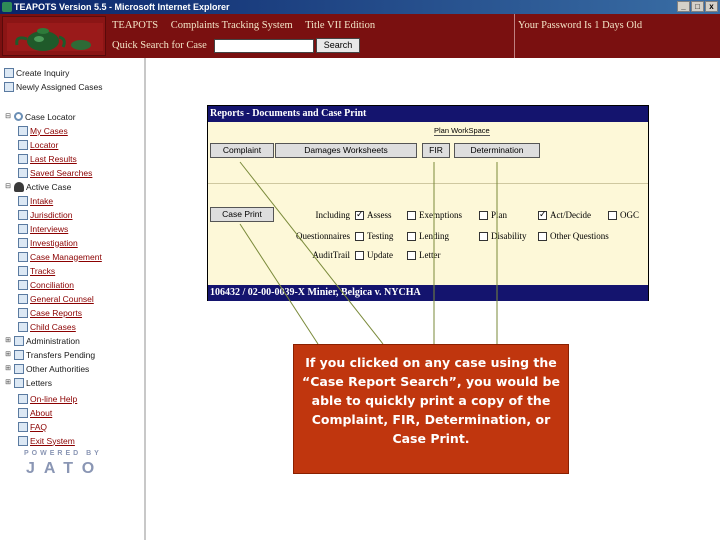  What do you see at coordinates (374, 255) in the screenshot?
I see `update-checkbox: Update` at bounding box center [374, 255].